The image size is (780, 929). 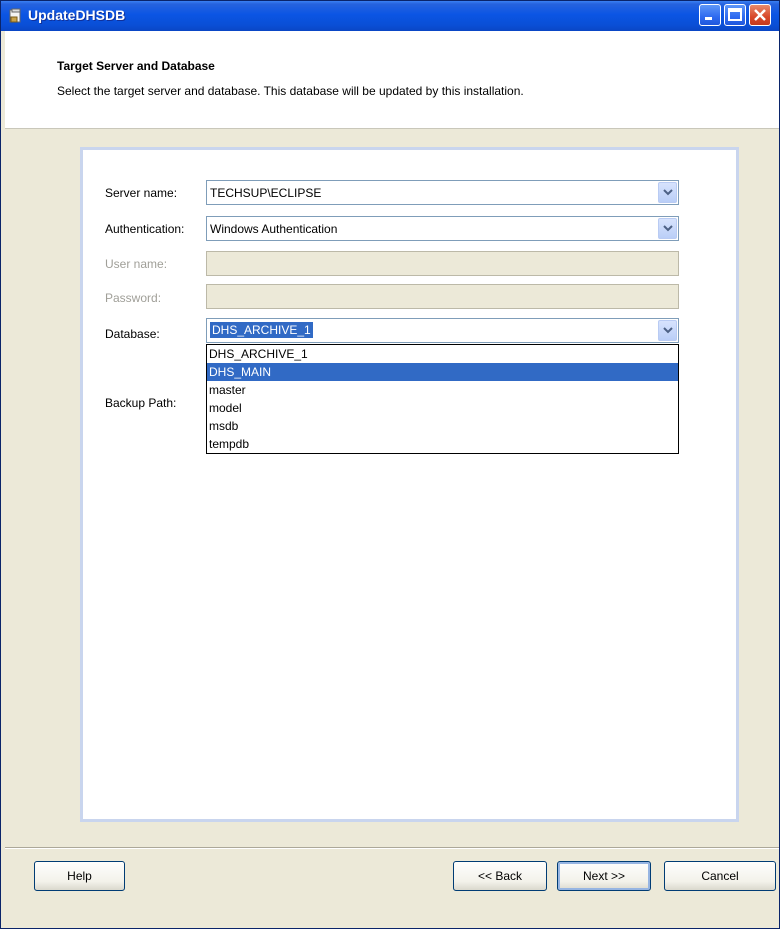 I want to click on app-icon, so click(x=15, y=15).